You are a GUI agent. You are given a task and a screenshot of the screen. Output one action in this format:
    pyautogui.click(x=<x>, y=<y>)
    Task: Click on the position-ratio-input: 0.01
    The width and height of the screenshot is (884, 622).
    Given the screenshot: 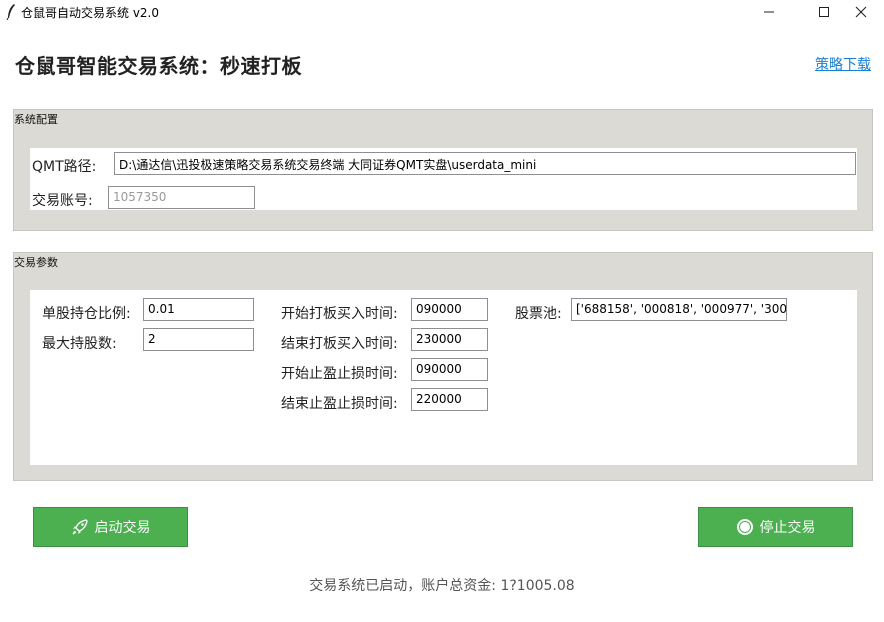 What is the action you would take?
    pyautogui.click(x=198, y=309)
    